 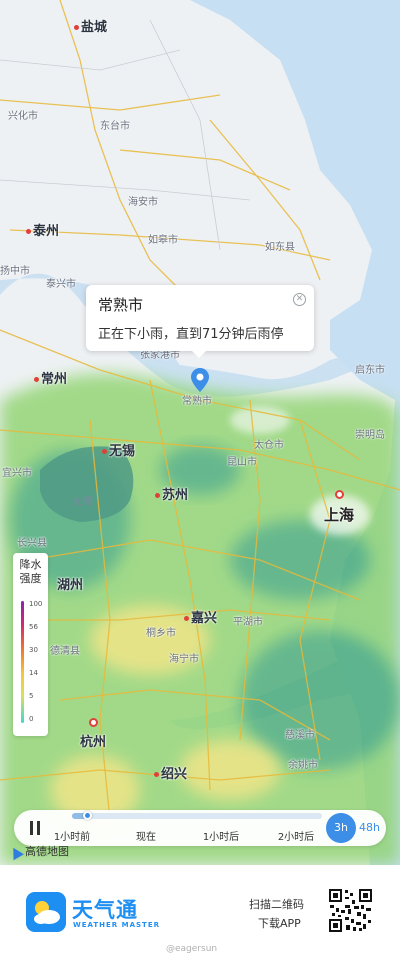 What do you see at coordinates (163, 240) in the screenshot?
I see `city-label: 如皋市` at bounding box center [163, 240].